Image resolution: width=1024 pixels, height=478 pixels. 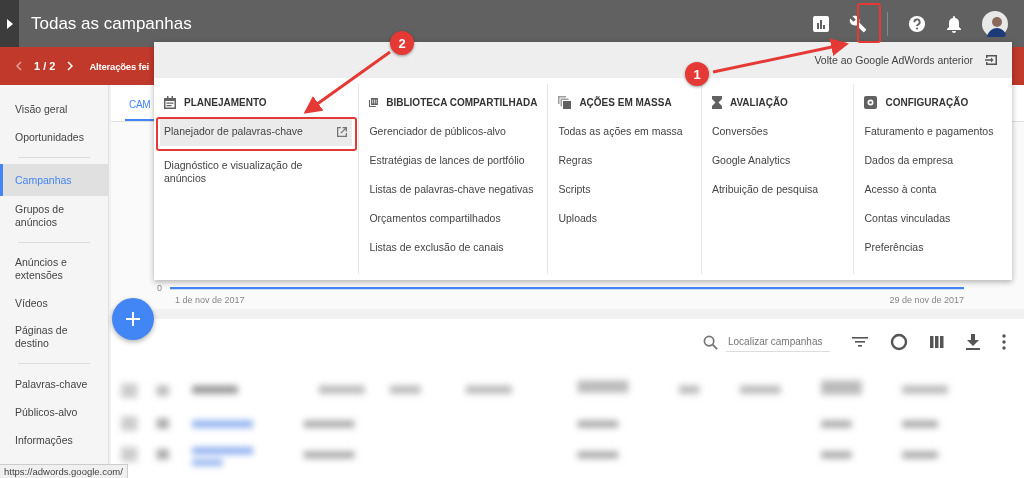 What do you see at coordinates (159, 288) in the screenshot?
I see `axis-label: 0` at bounding box center [159, 288].